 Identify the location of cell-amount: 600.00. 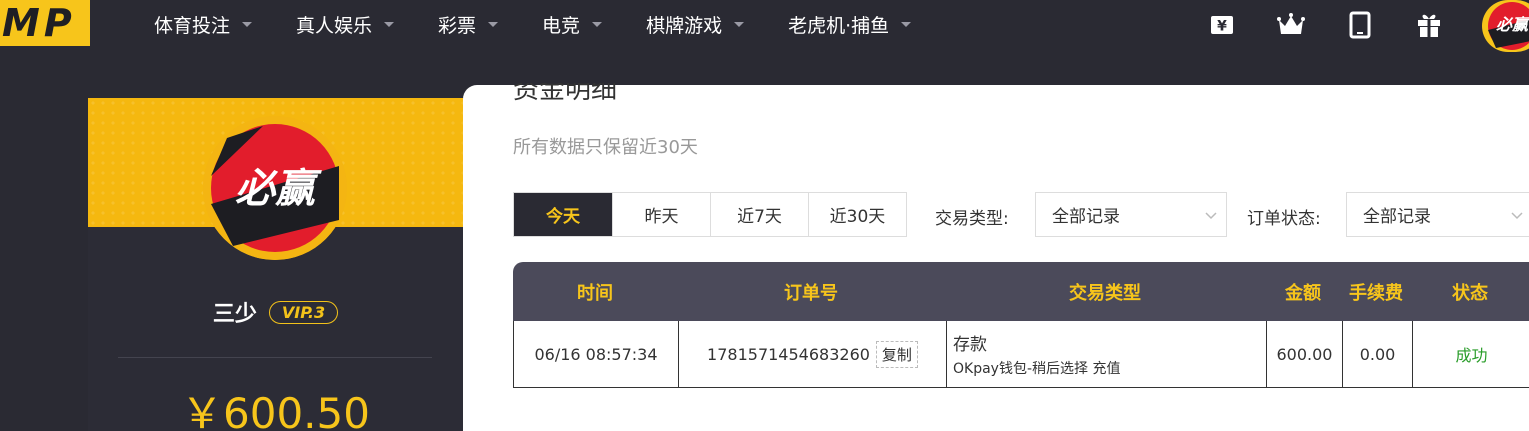
(1304, 354).